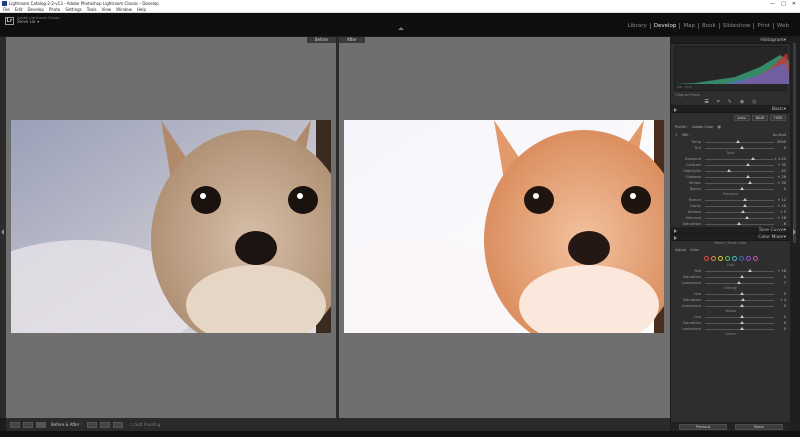 The width and height of the screenshot is (800, 437). Describe the element at coordinates (794, 4) in the screenshot. I see `close-button: ✕` at that location.